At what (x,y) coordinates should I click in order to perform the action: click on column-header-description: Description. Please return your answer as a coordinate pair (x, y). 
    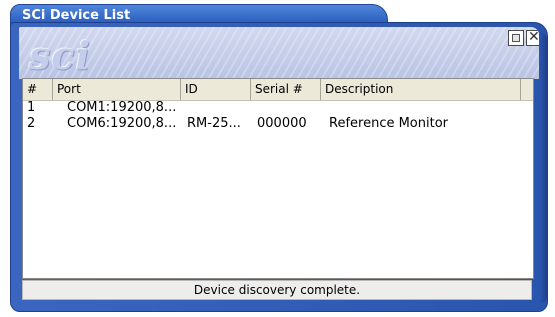
    Looking at the image, I should click on (421, 89).